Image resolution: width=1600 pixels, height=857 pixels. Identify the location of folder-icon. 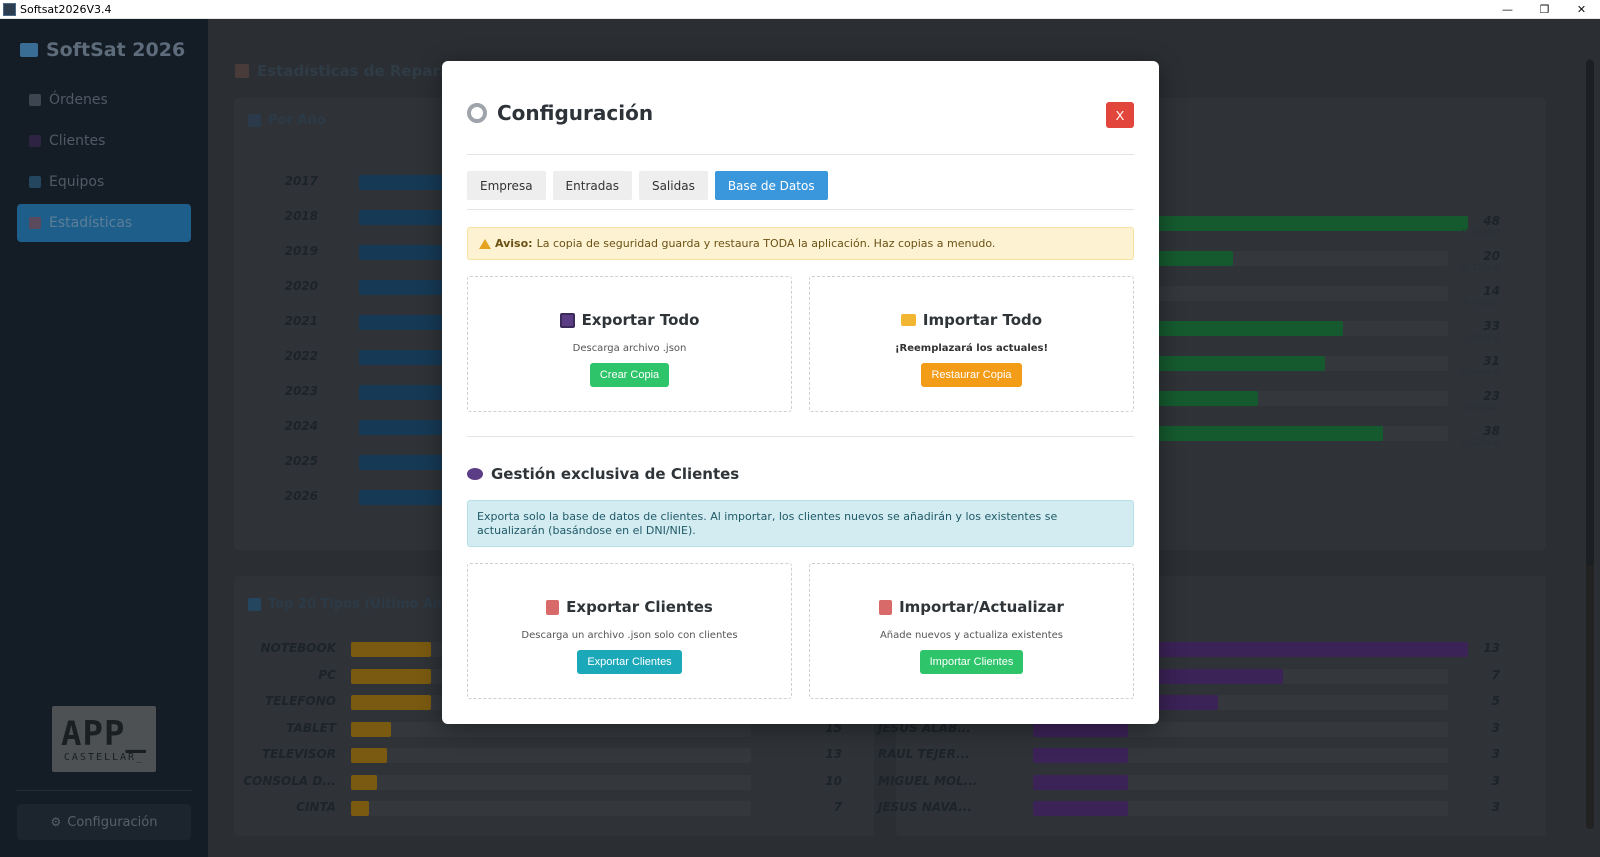
(908, 320).